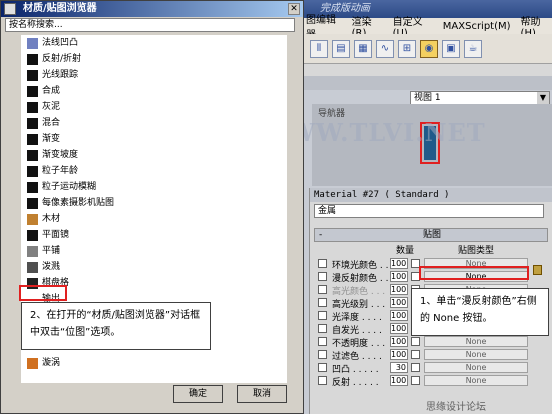 Image resolution: width=552 pixels, height=414 pixels. What do you see at coordinates (399, 367) in the screenshot?
I see `map-amount-spinner: 30` at bounding box center [399, 367].